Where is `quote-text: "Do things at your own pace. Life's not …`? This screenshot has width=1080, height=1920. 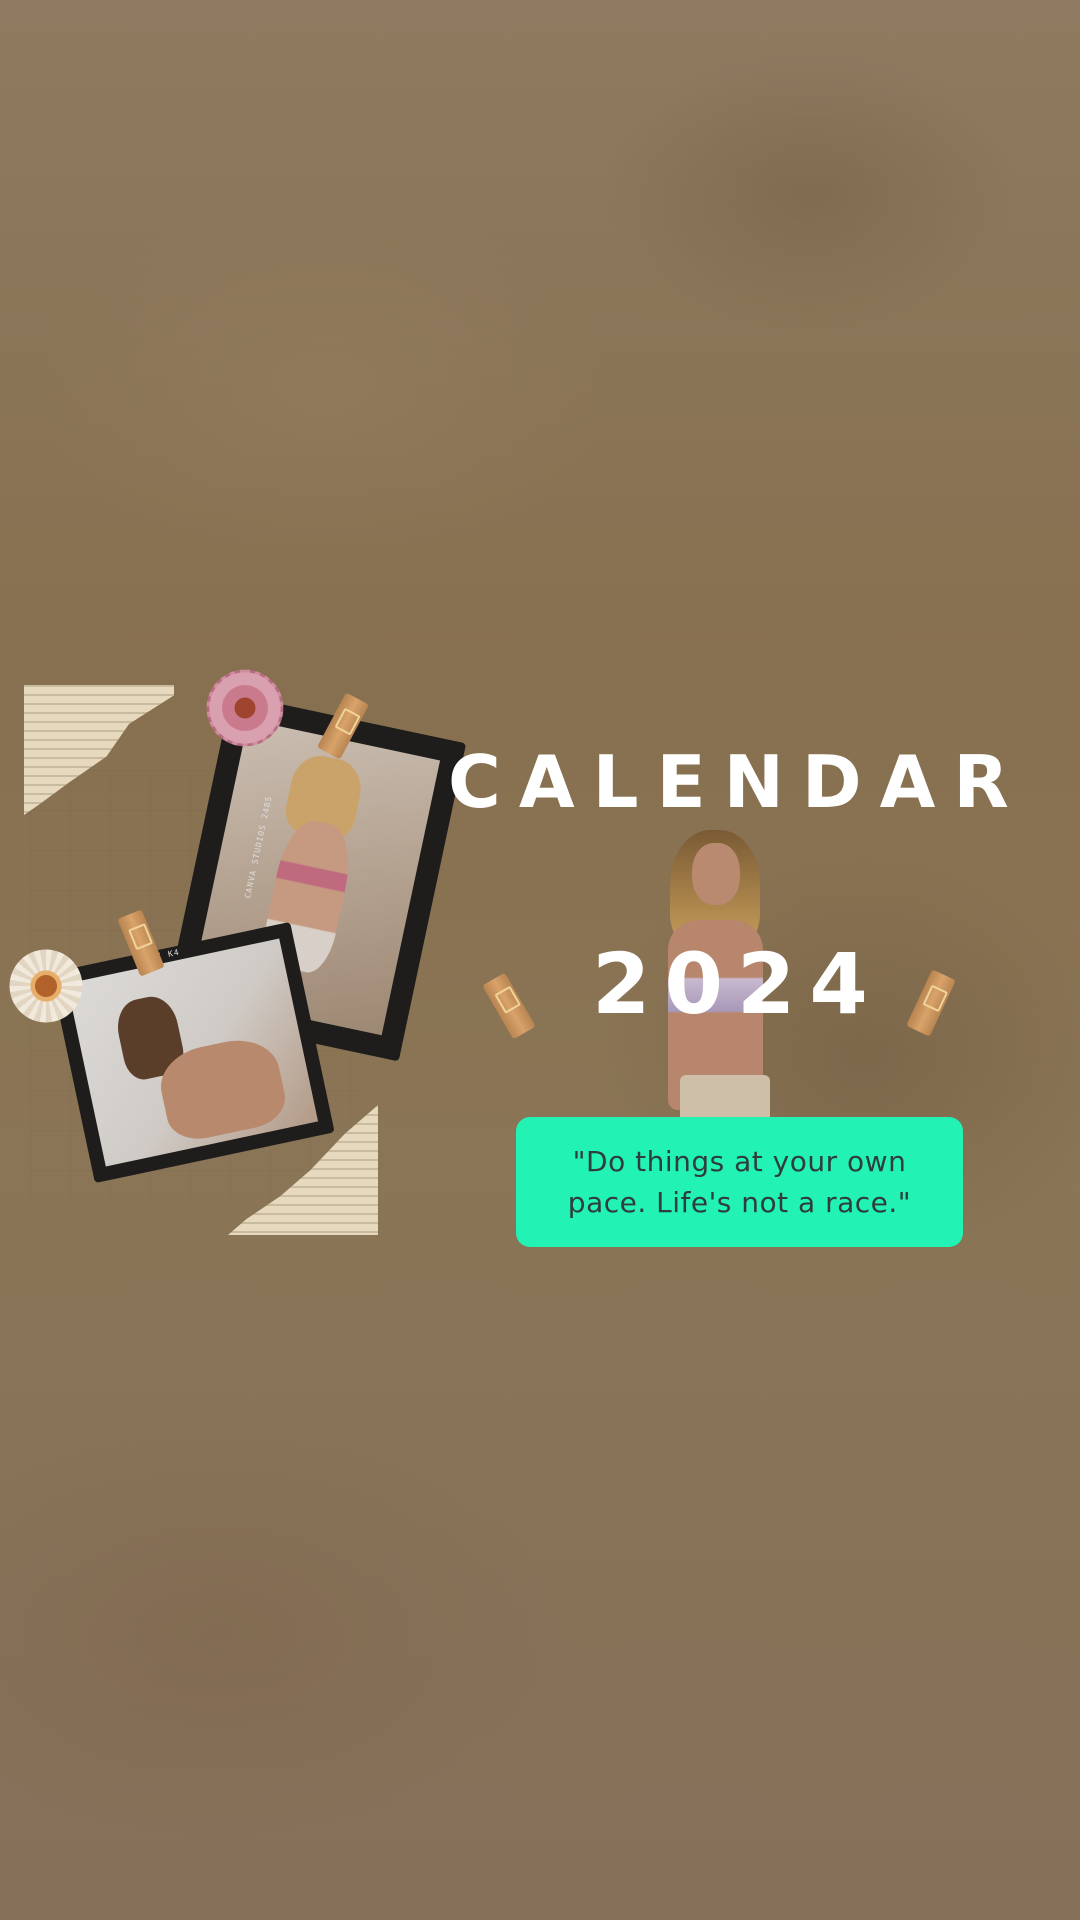 quote-text: "Do things at your own pace. Life's not … is located at coordinates (739, 1182).